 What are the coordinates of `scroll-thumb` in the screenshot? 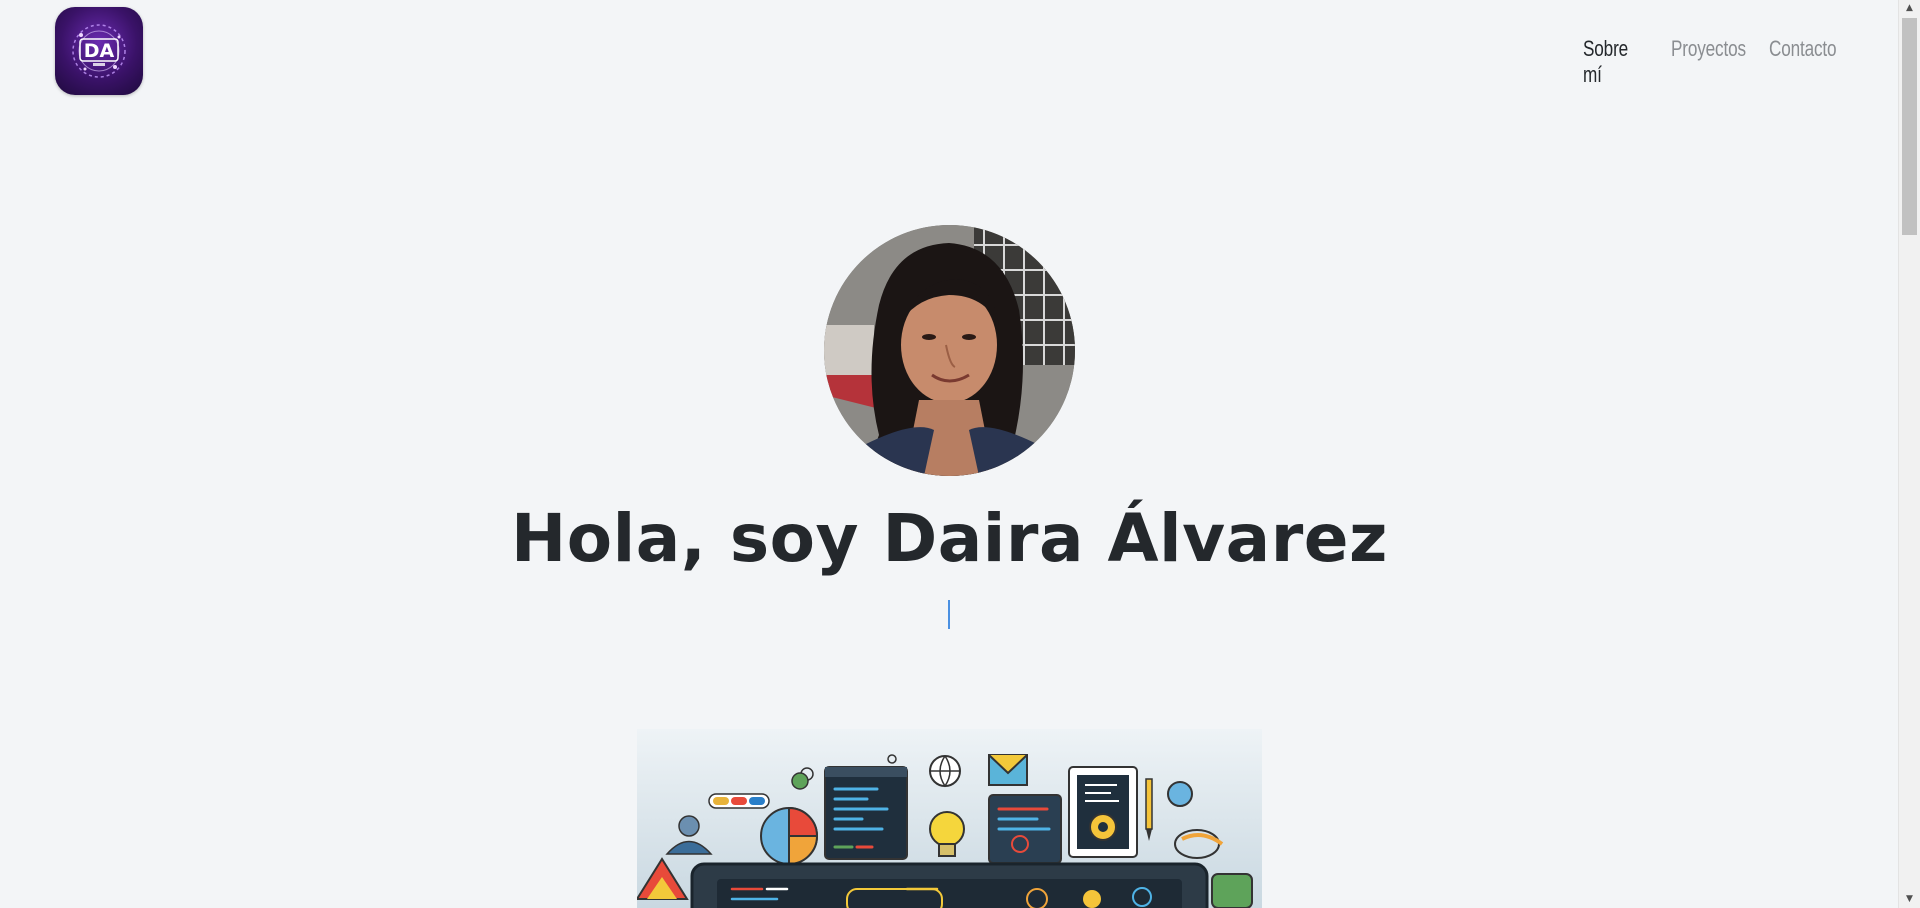 It's located at (1909, 126).